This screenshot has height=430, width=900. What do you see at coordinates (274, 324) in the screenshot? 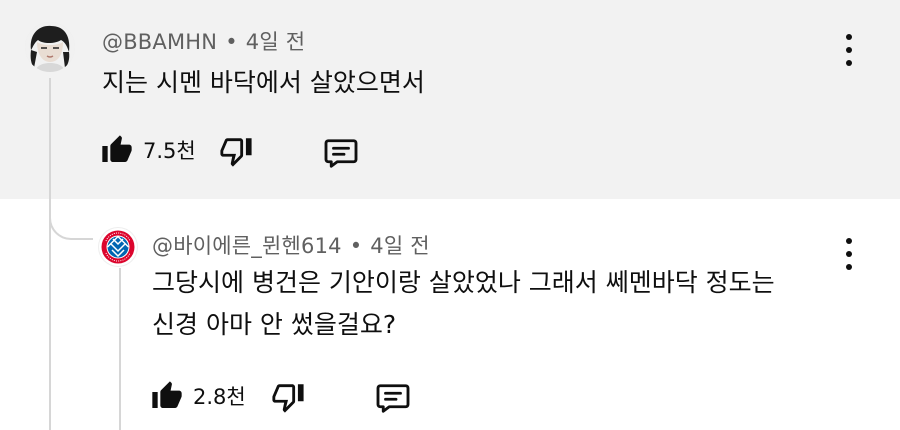
I see `comment-text-line: 신경 아마 안 썼을걸요?` at bounding box center [274, 324].